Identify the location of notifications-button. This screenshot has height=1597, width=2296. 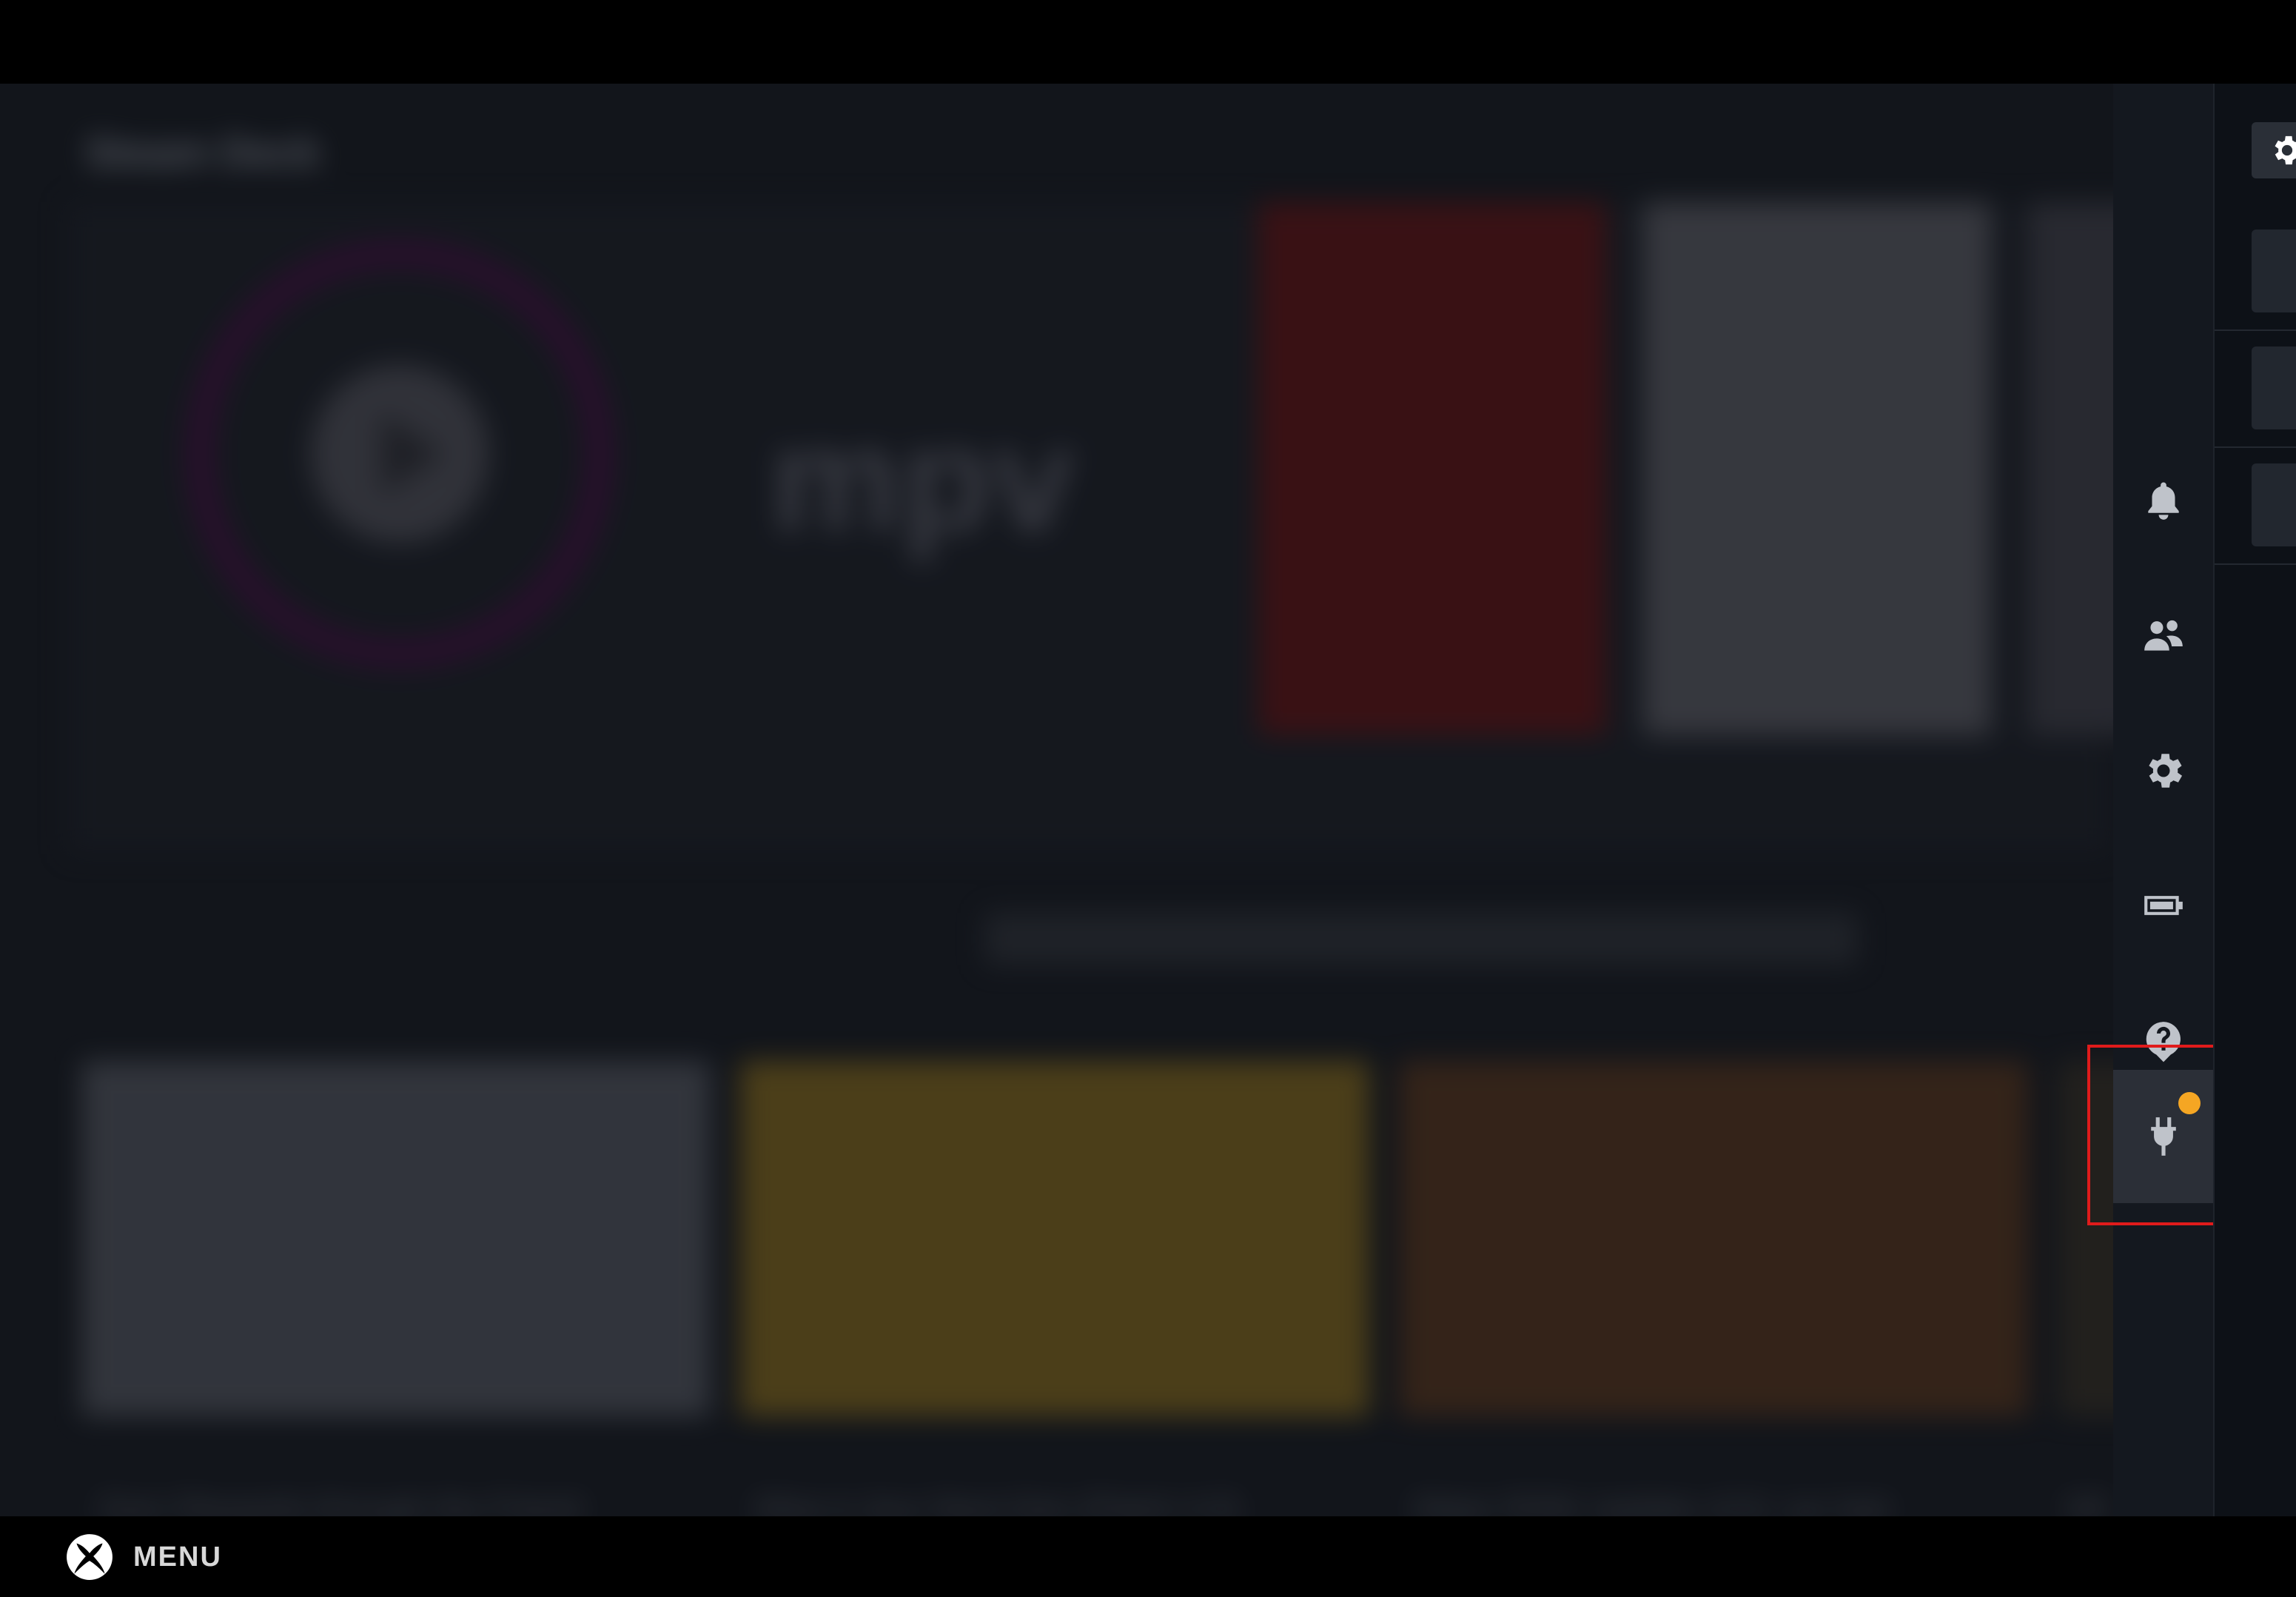
(2163, 500).